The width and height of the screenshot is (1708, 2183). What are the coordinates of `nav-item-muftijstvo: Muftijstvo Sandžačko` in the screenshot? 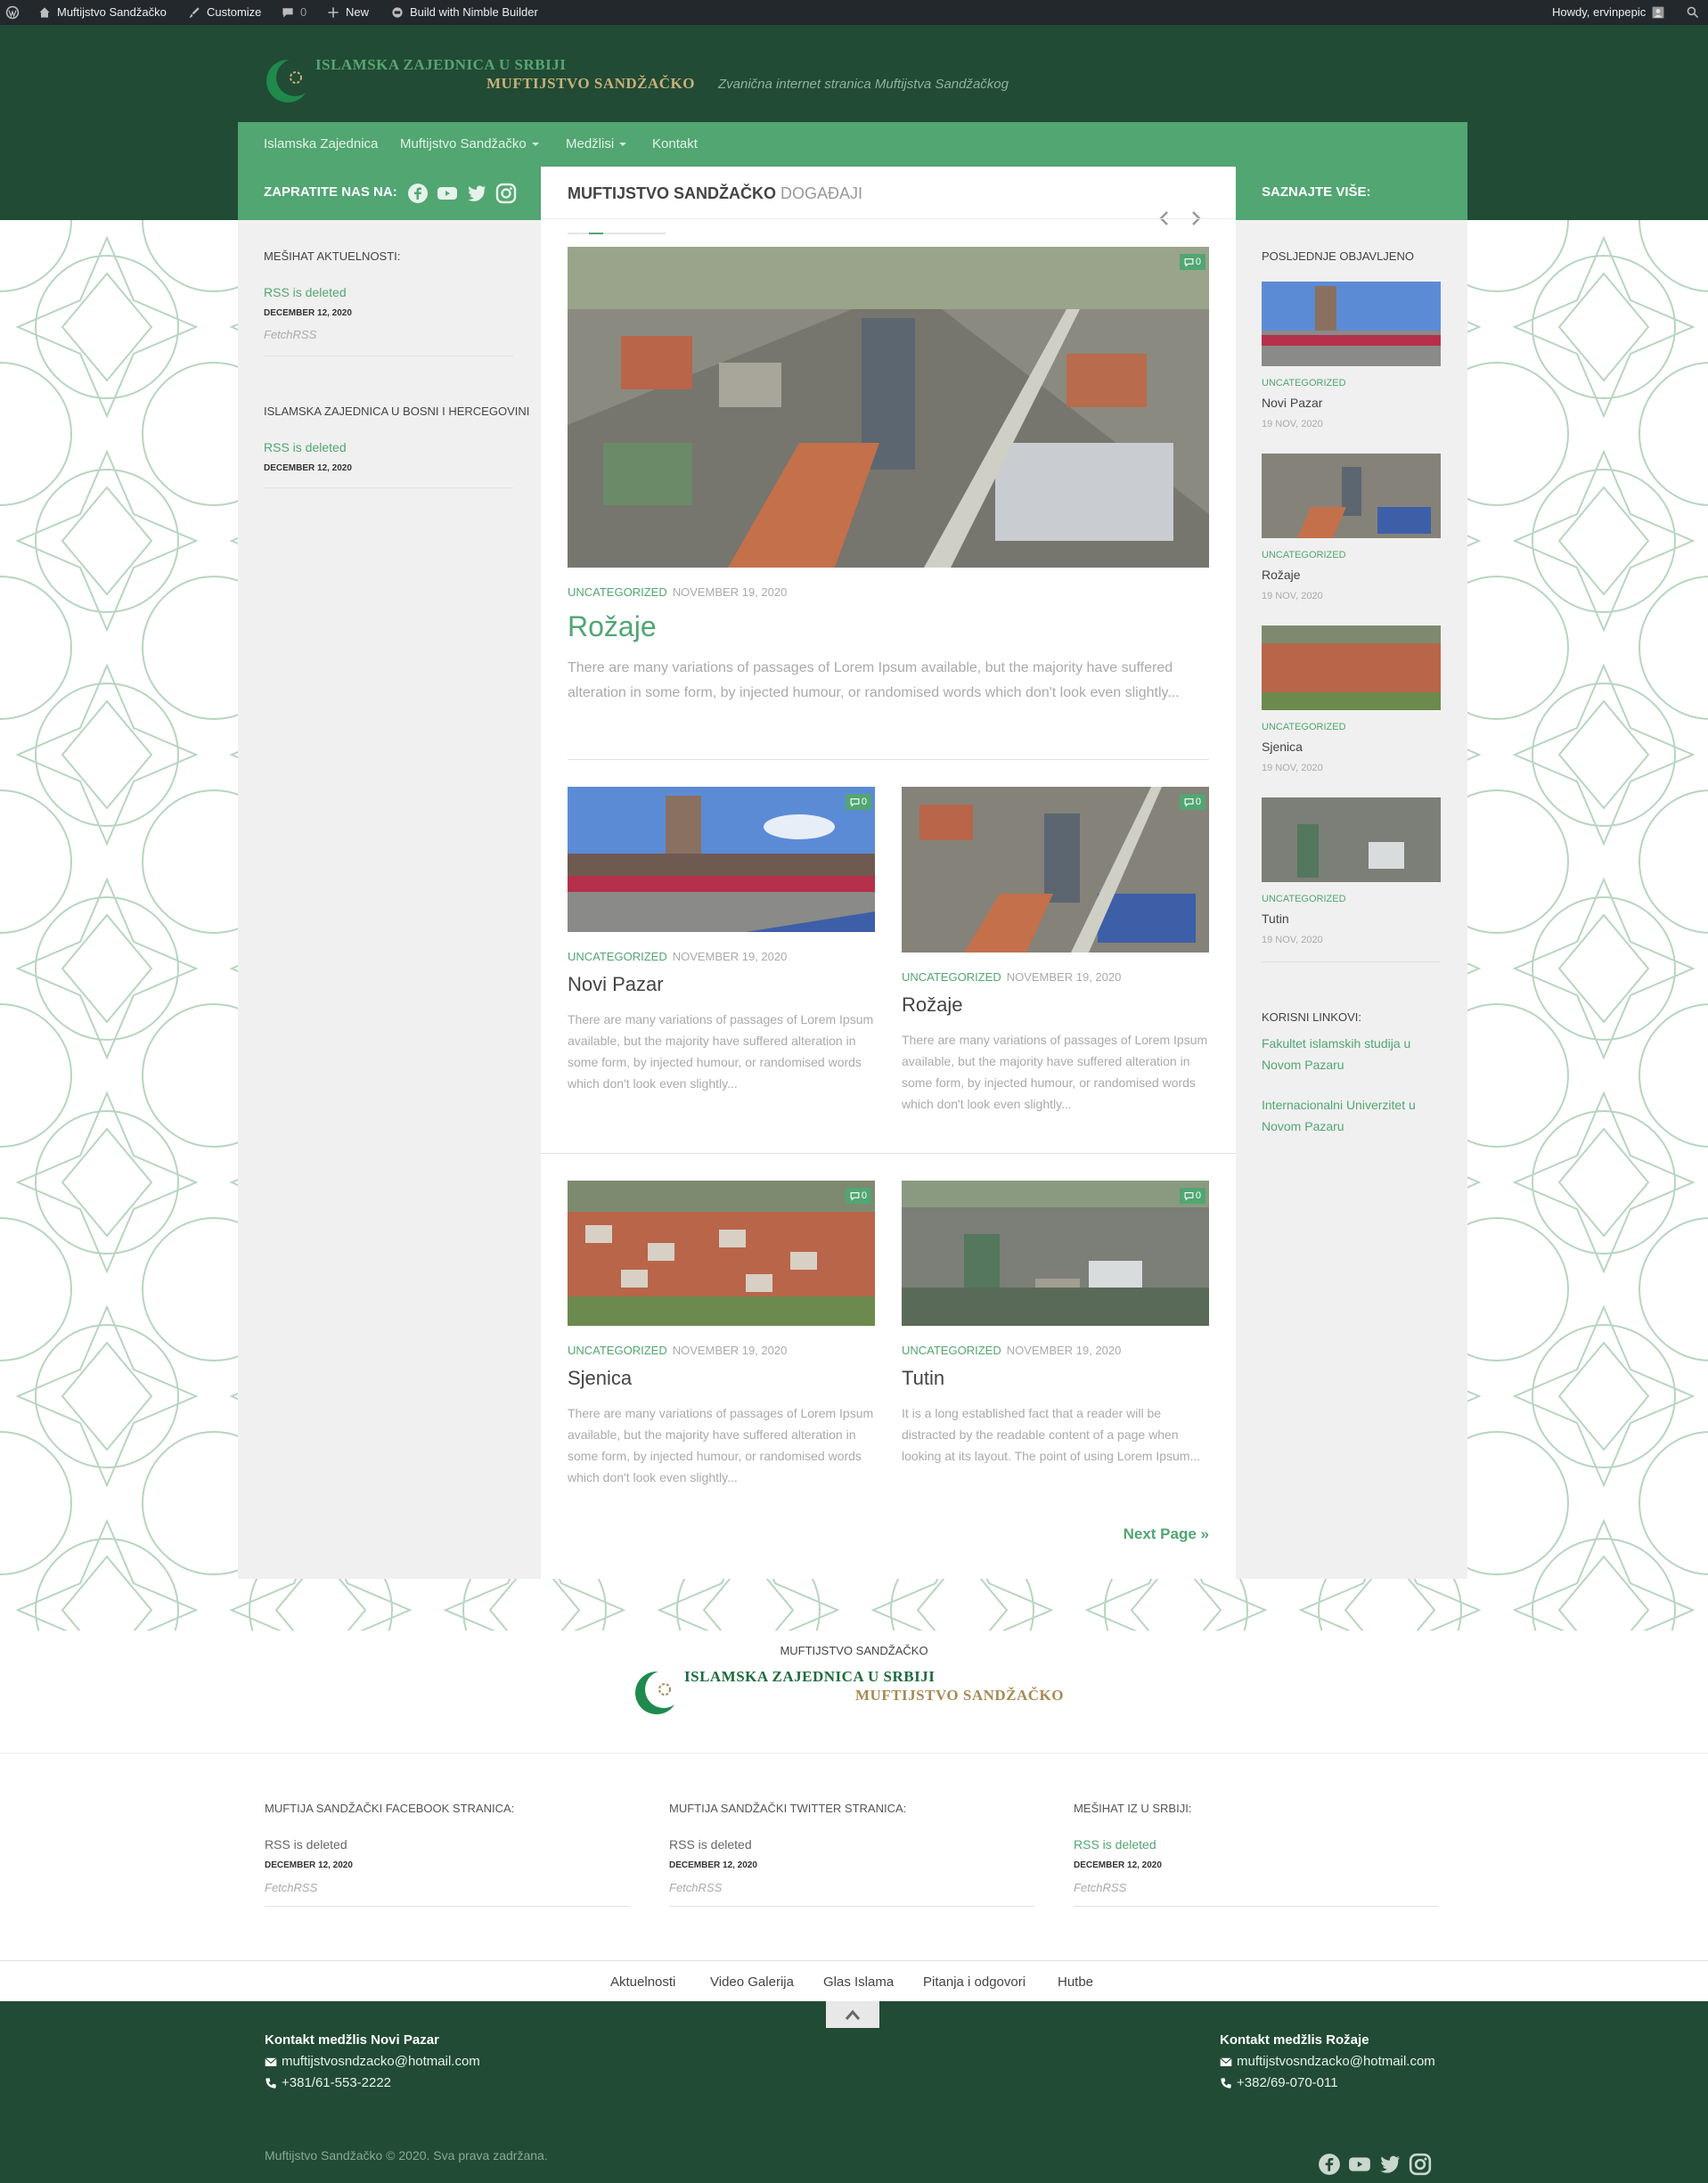 It's located at (469, 145).